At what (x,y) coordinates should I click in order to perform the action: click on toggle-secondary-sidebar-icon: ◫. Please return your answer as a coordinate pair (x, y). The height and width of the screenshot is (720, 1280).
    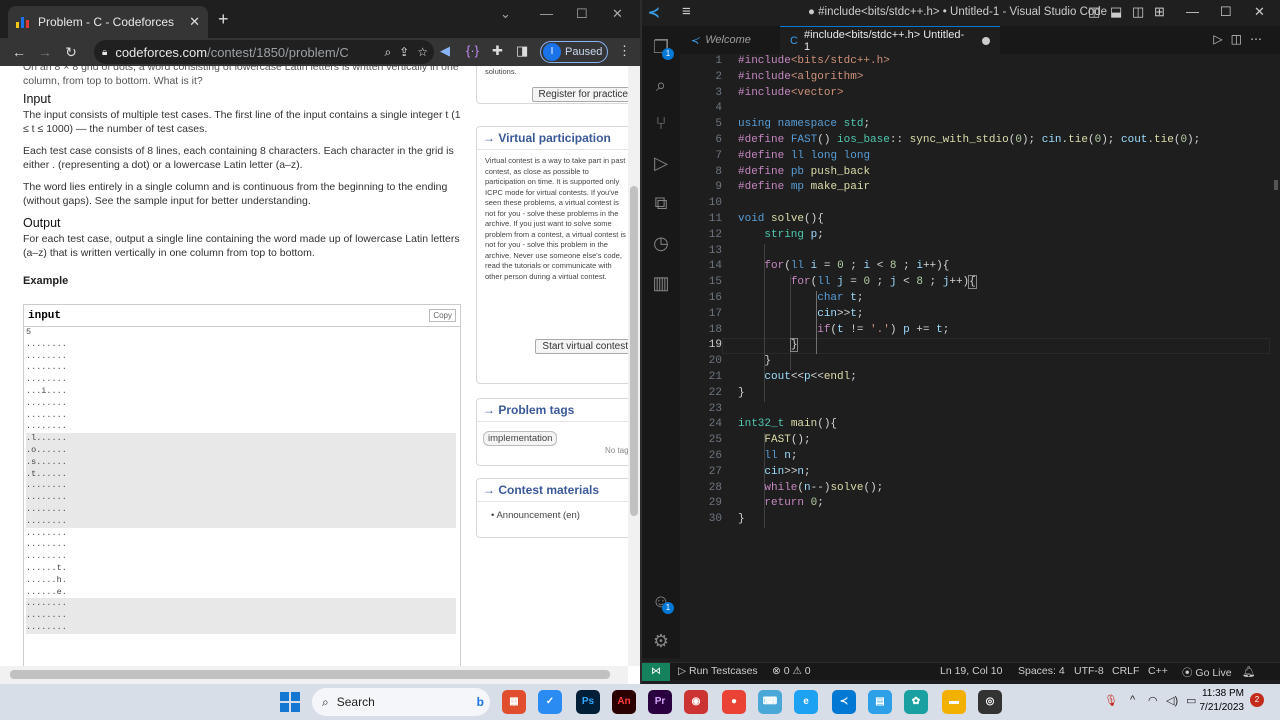
    Looking at the image, I should click on (1138, 12).